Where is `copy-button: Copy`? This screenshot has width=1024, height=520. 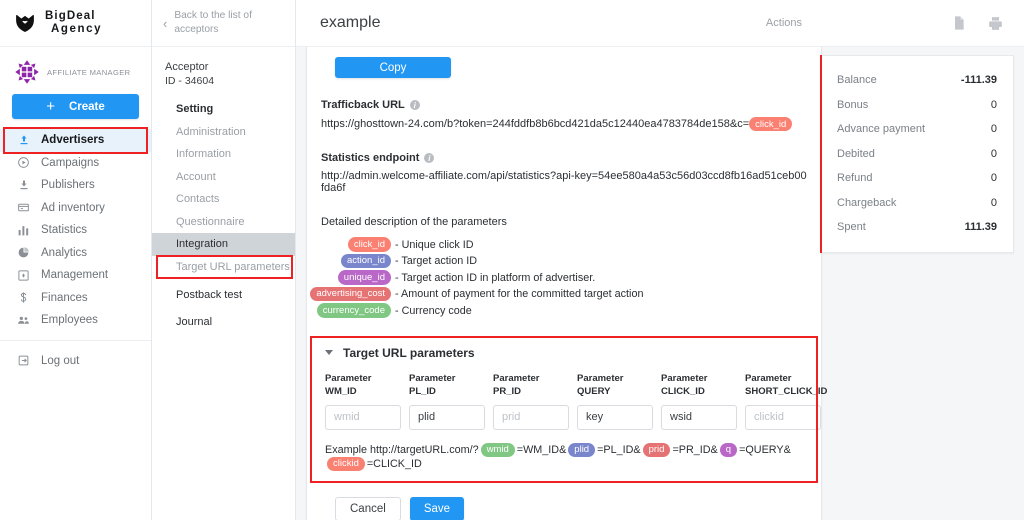
copy-button: Copy is located at coordinates (393, 67).